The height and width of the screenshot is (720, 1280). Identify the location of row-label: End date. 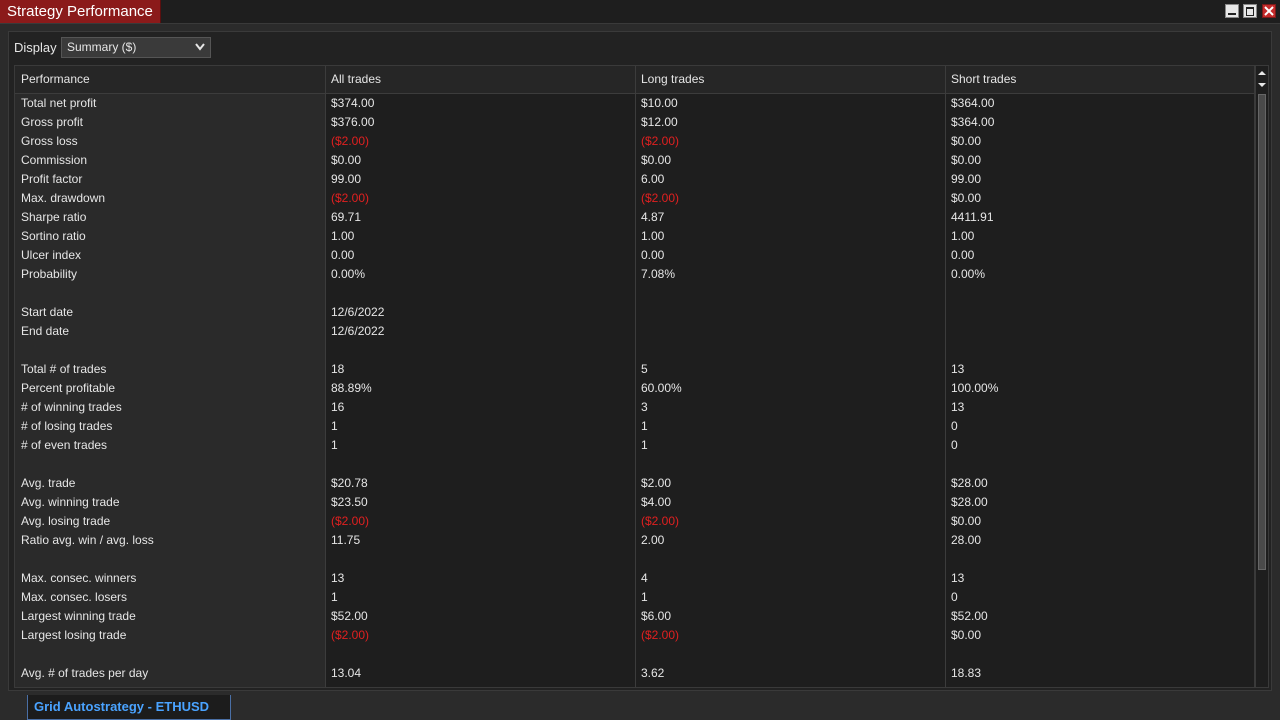
(45, 331).